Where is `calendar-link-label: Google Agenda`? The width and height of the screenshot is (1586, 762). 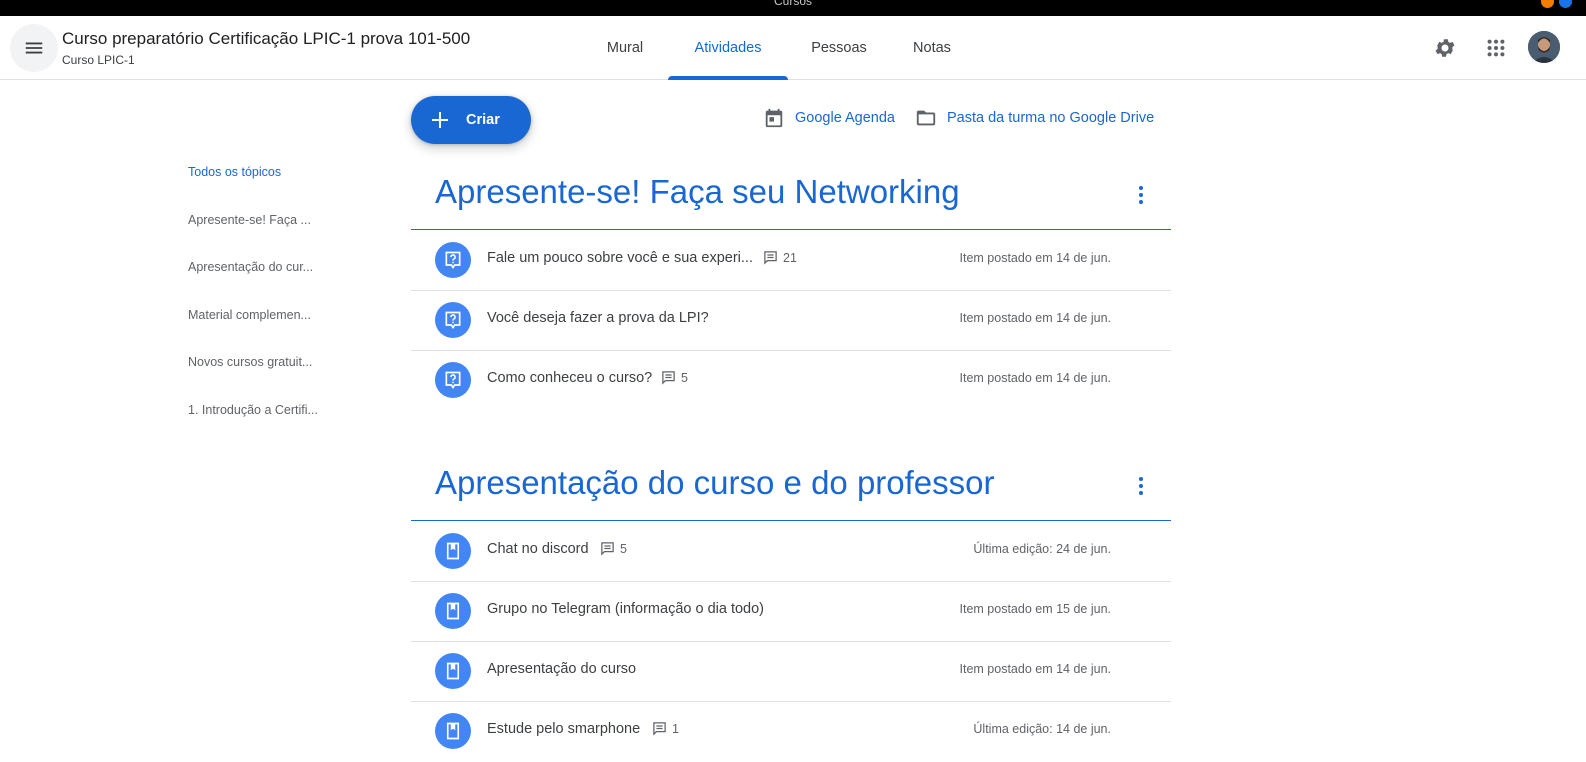 calendar-link-label: Google Agenda is located at coordinates (845, 118).